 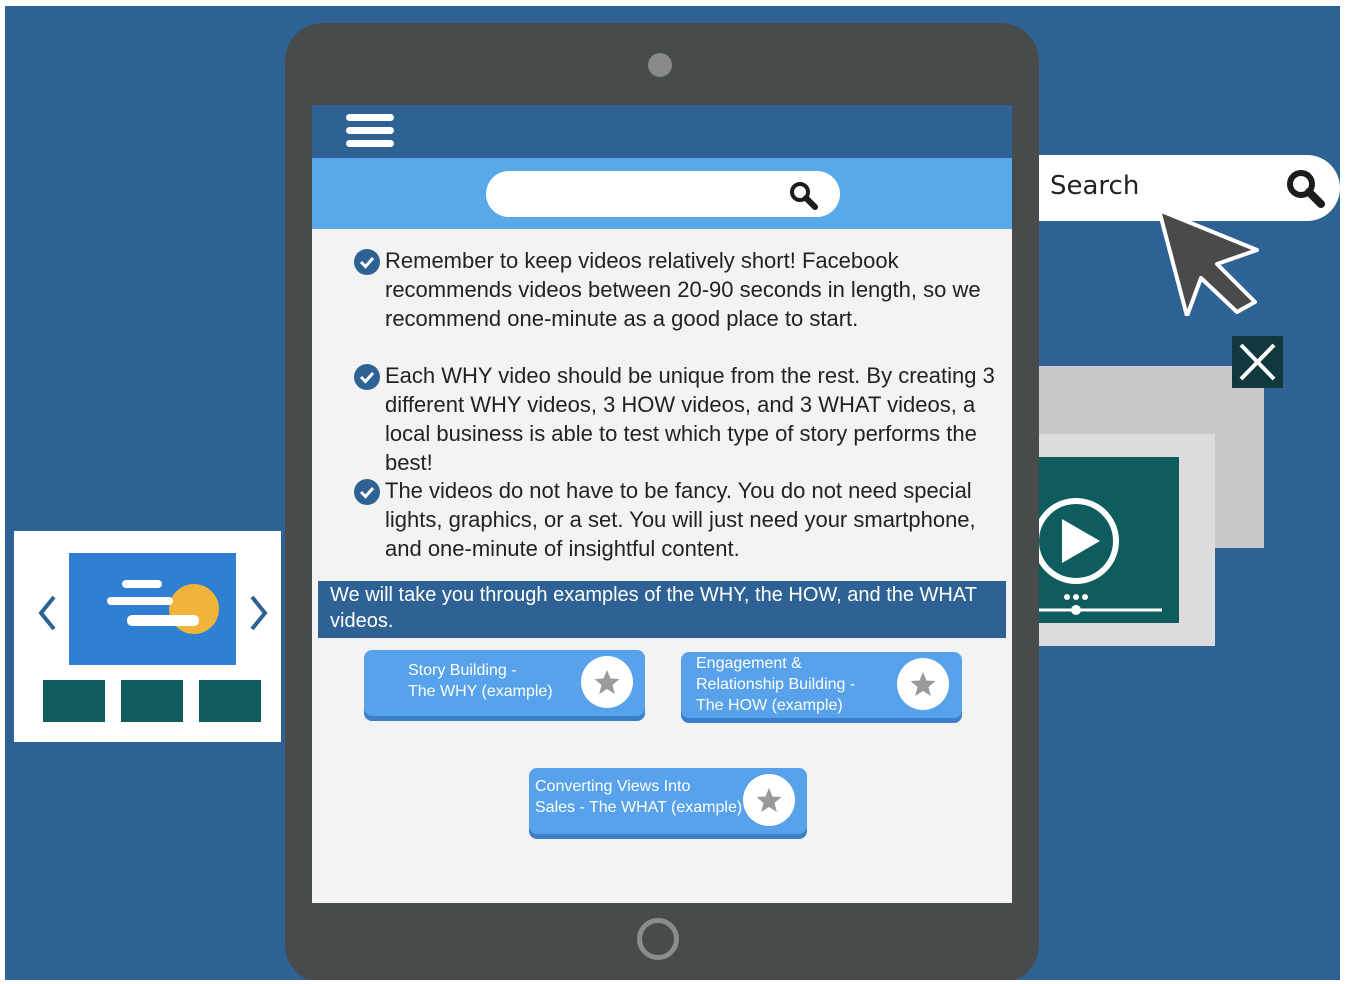 I want to click on app-search-input, so click(x=663, y=194).